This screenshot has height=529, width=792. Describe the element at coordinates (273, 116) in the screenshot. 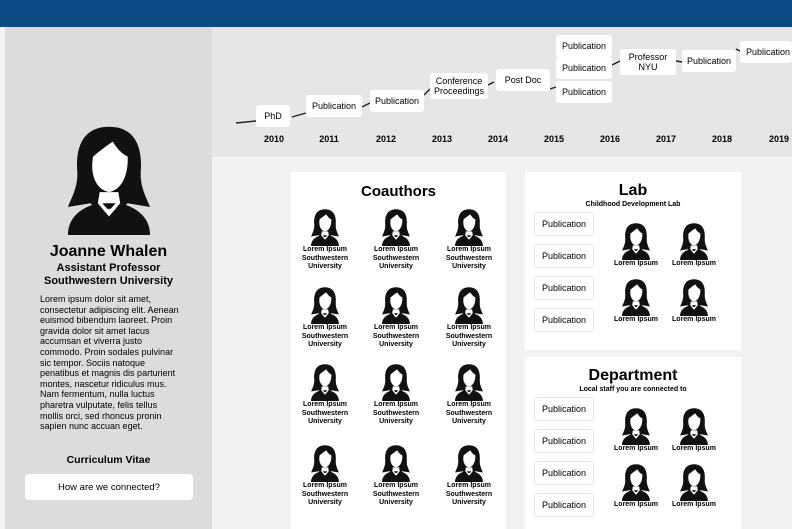

I see `timeline-event-phd: PhD` at that location.